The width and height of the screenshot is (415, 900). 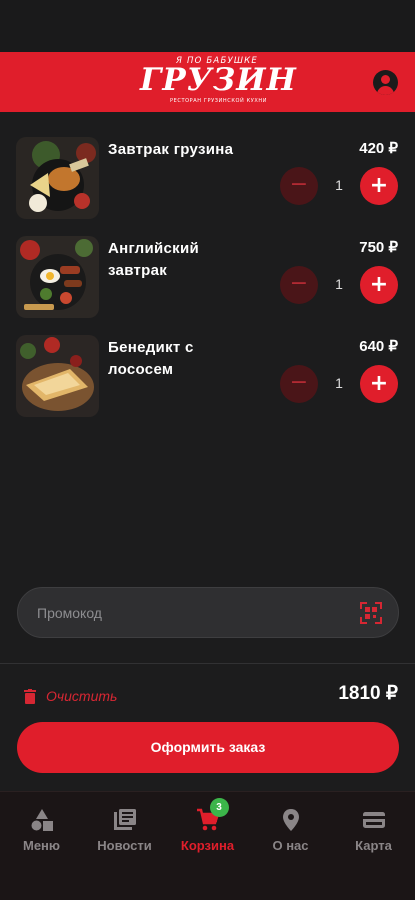 I want to click on trash-icon, so click(x=30, y=696).